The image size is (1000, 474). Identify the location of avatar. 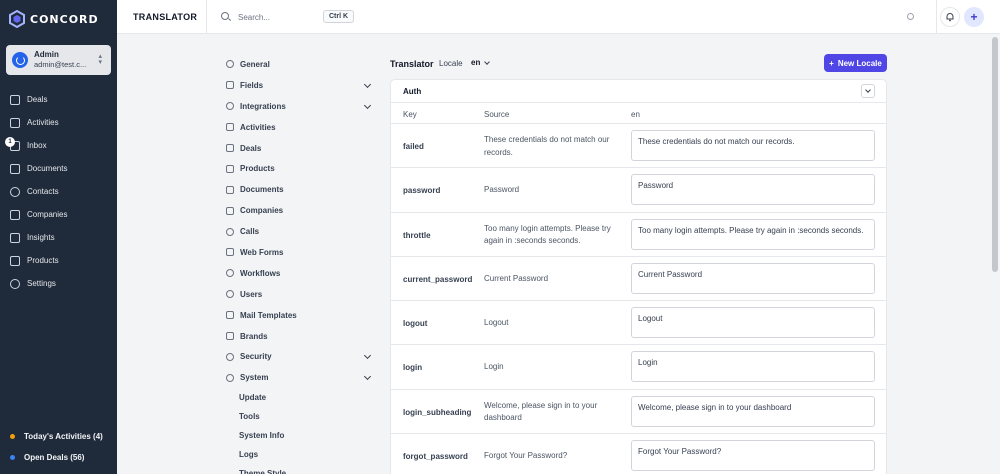
(20, 60).